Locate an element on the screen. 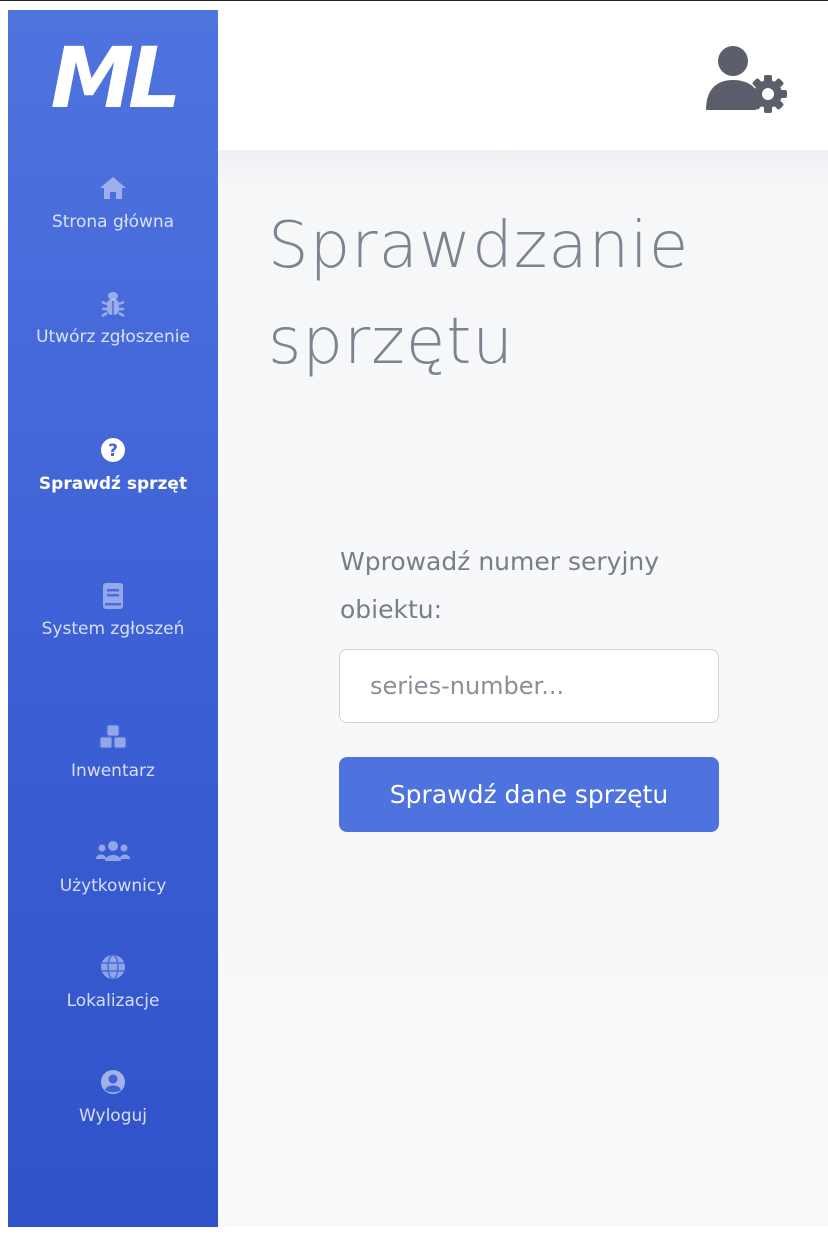 This screenshot has height=1235, width=828. sidebar-item-logout: Wyloguj is located at coordinates (113, 1100).